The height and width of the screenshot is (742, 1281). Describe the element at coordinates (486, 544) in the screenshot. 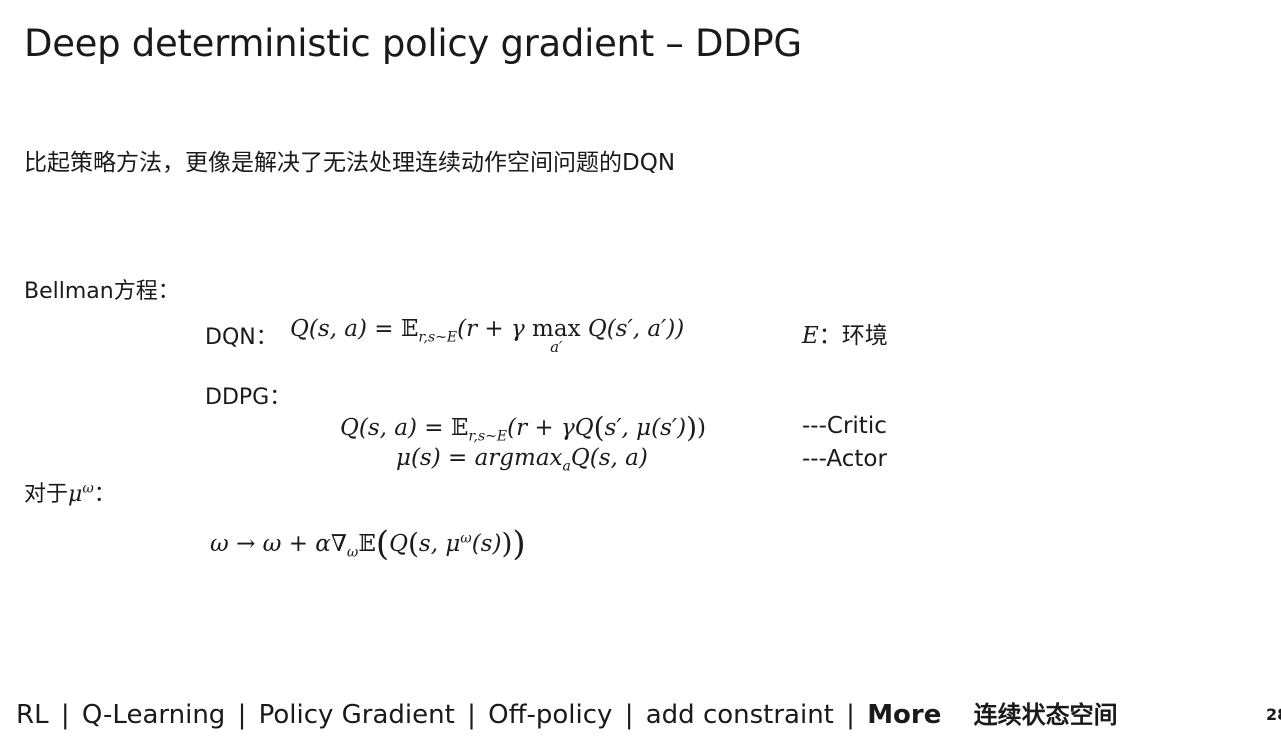

I see `update-tail: (s)` at that location.